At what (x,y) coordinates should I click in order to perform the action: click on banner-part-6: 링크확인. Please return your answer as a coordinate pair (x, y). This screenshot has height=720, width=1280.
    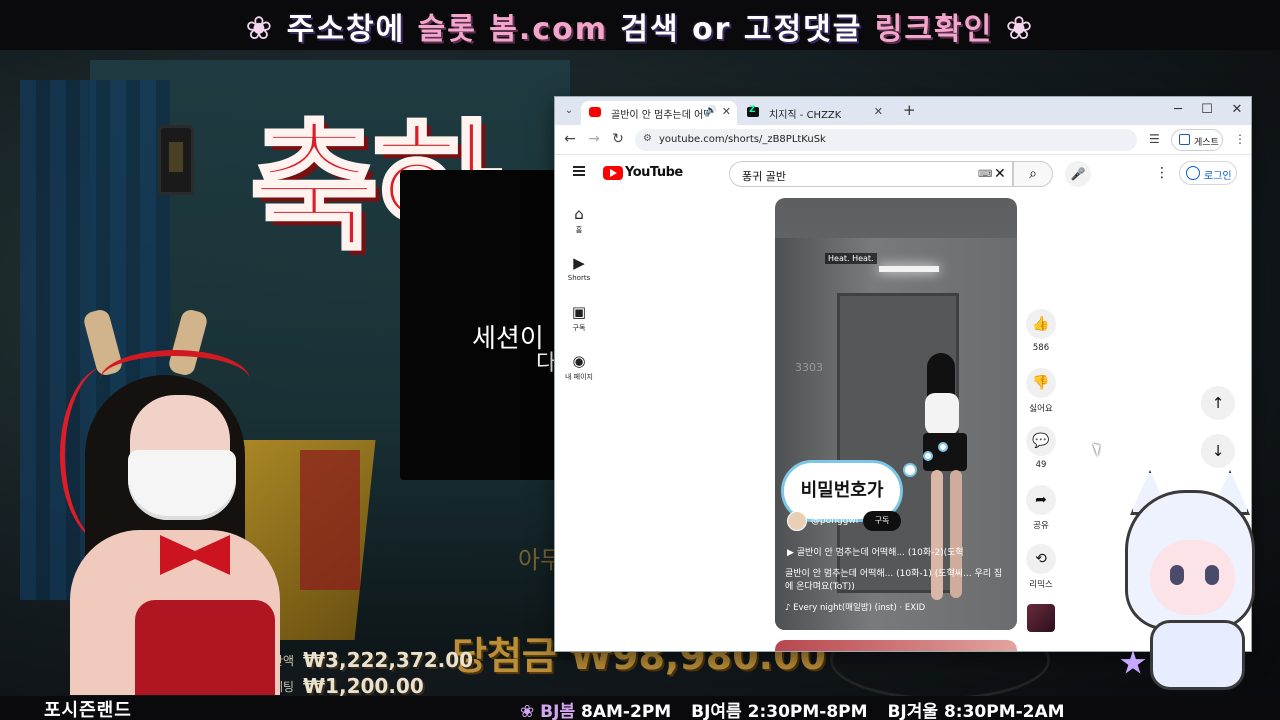
    Looking at the image, I should click on (934, 29).